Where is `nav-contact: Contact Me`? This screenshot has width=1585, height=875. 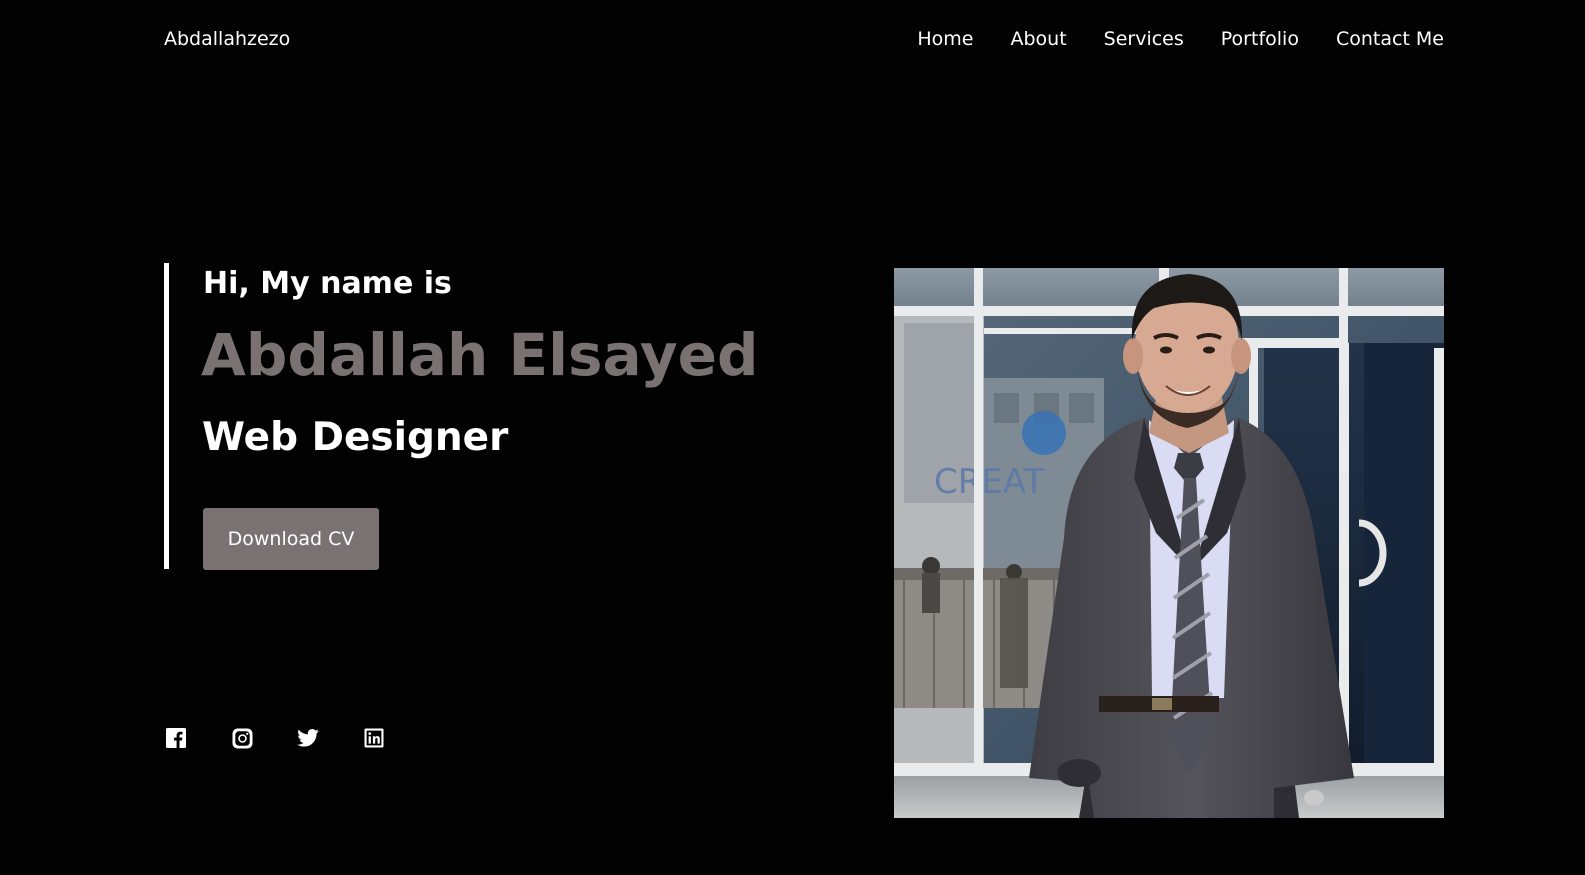 nav-contact: Contact Me is located at coordinates (1390, 39).